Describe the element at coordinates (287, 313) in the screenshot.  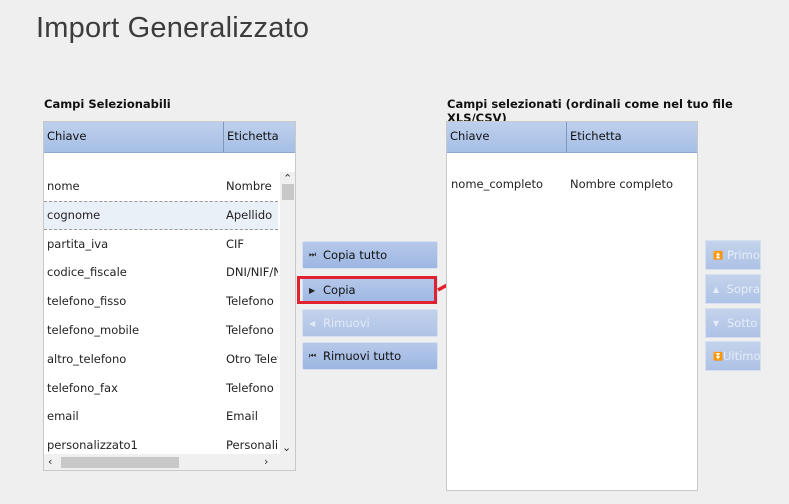
I see `vertical-scrollbar: ⌃ ⌄` at that location.